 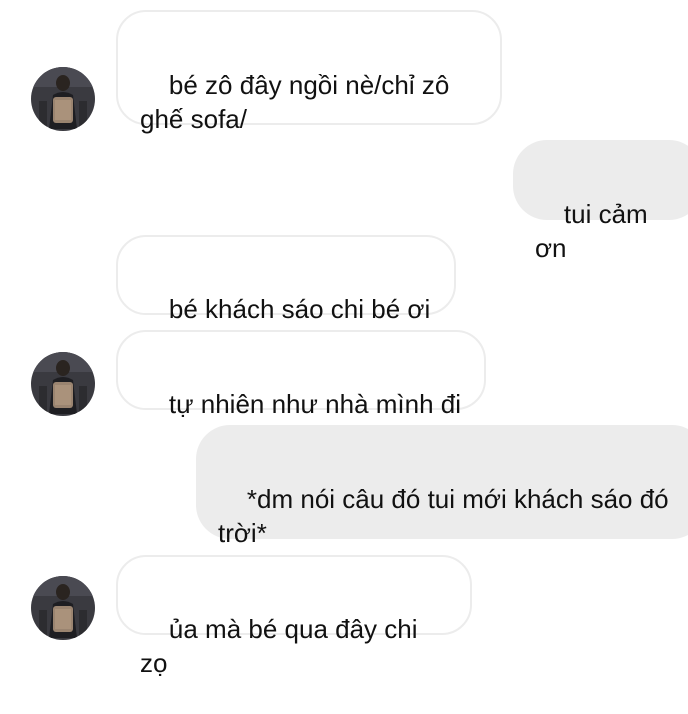 I want to click on message-text: tự nhiên như nhà mình đi, so click(x=315, y=404).